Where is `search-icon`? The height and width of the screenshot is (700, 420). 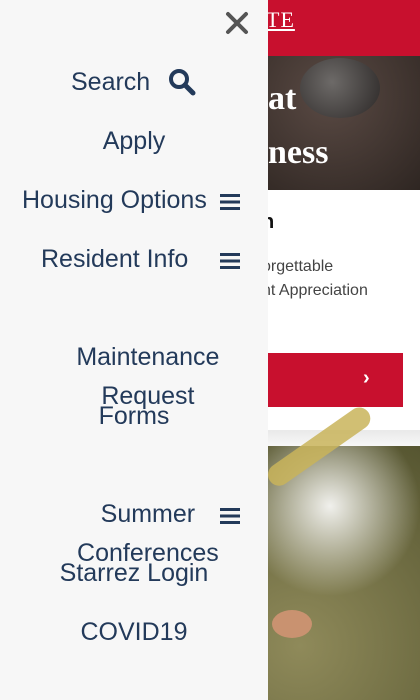 search-icon is located at coordinates (182, 82).